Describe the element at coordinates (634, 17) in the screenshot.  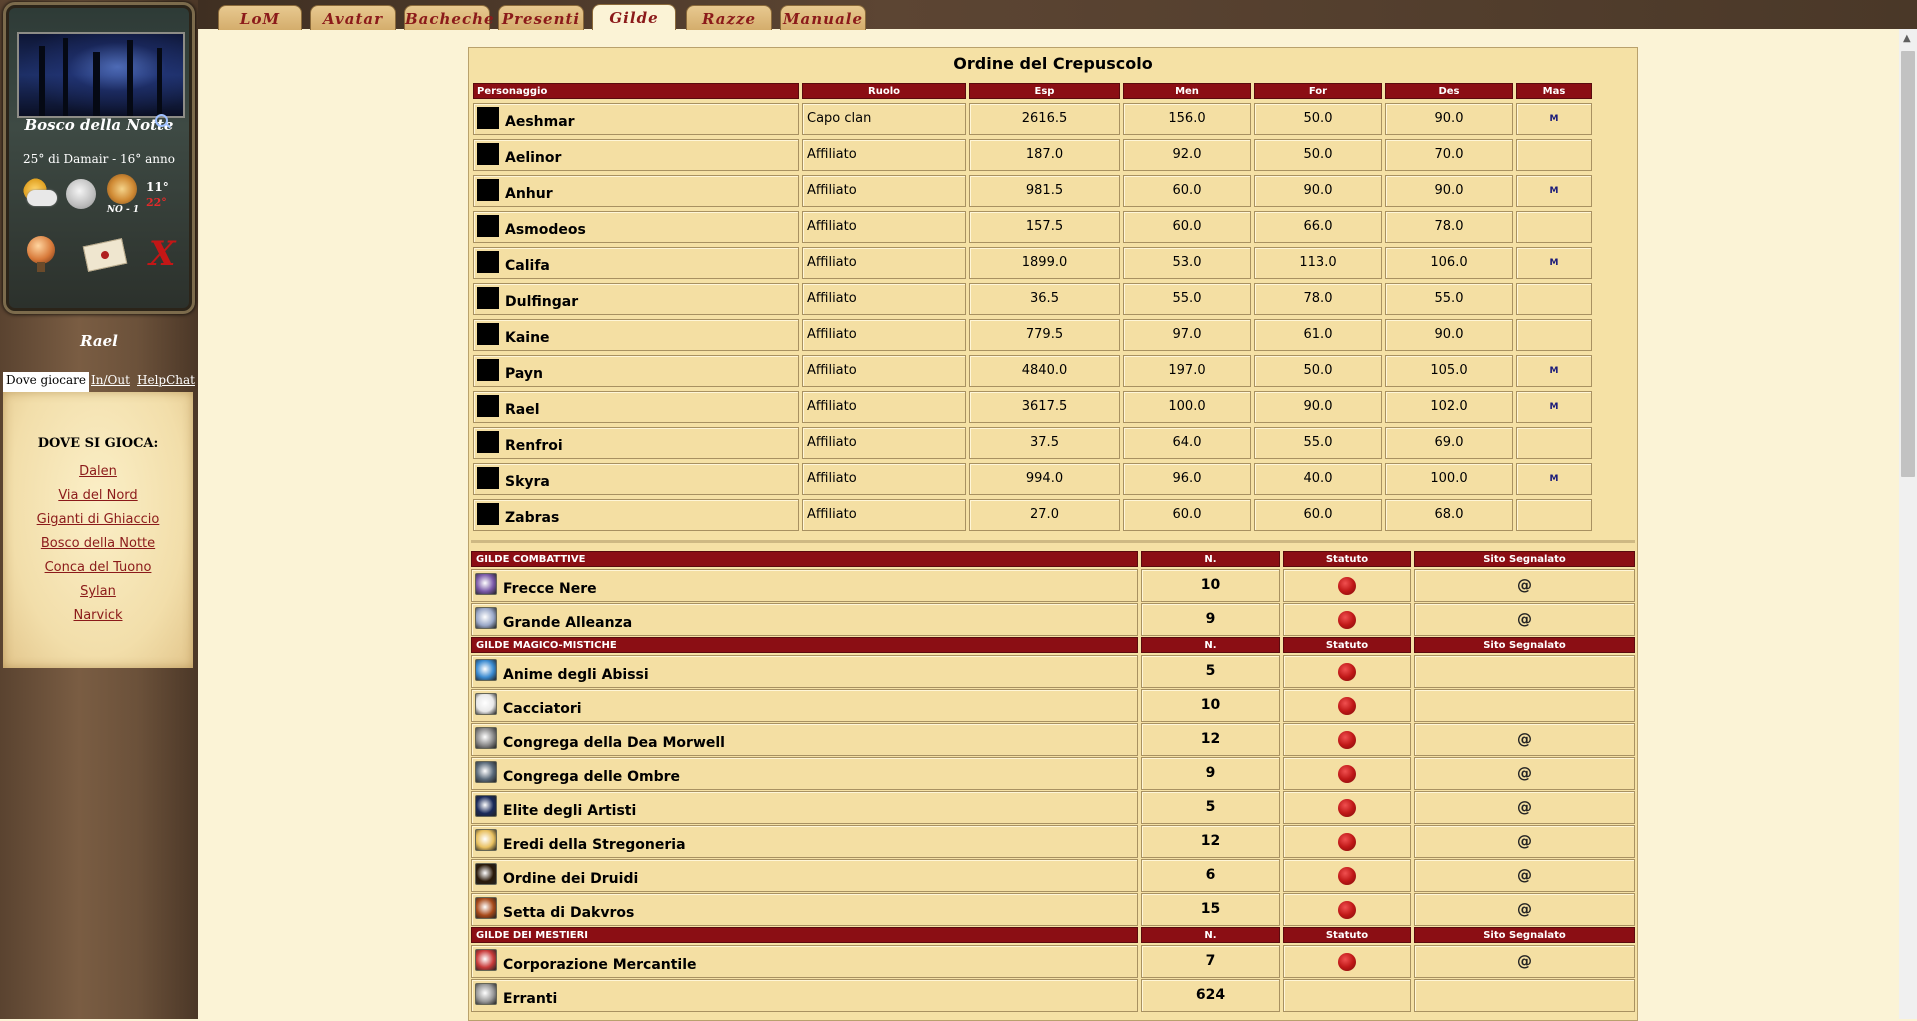
I see `tab-gilde: Gilde` at that location.